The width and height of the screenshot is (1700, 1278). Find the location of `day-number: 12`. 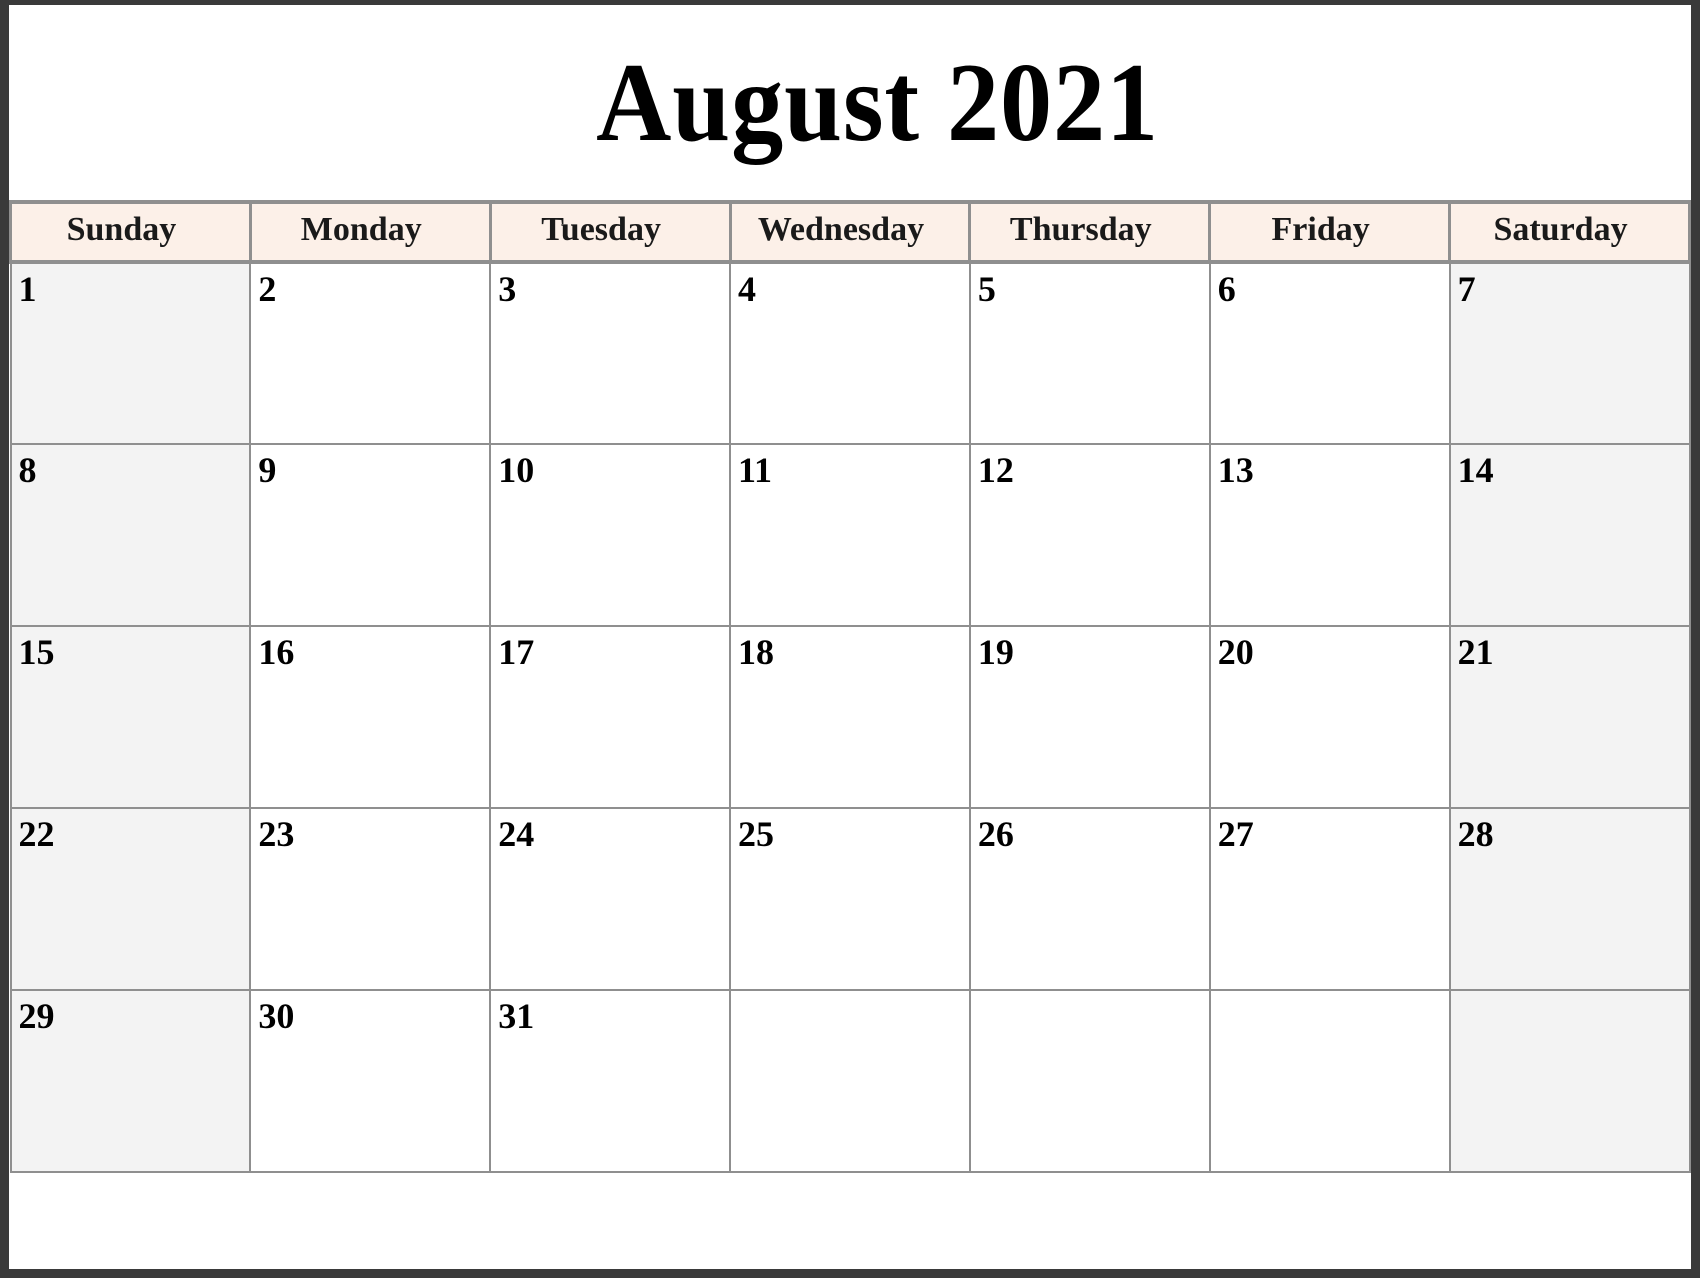

day-number: 12 is located at coordinates (995, 470).